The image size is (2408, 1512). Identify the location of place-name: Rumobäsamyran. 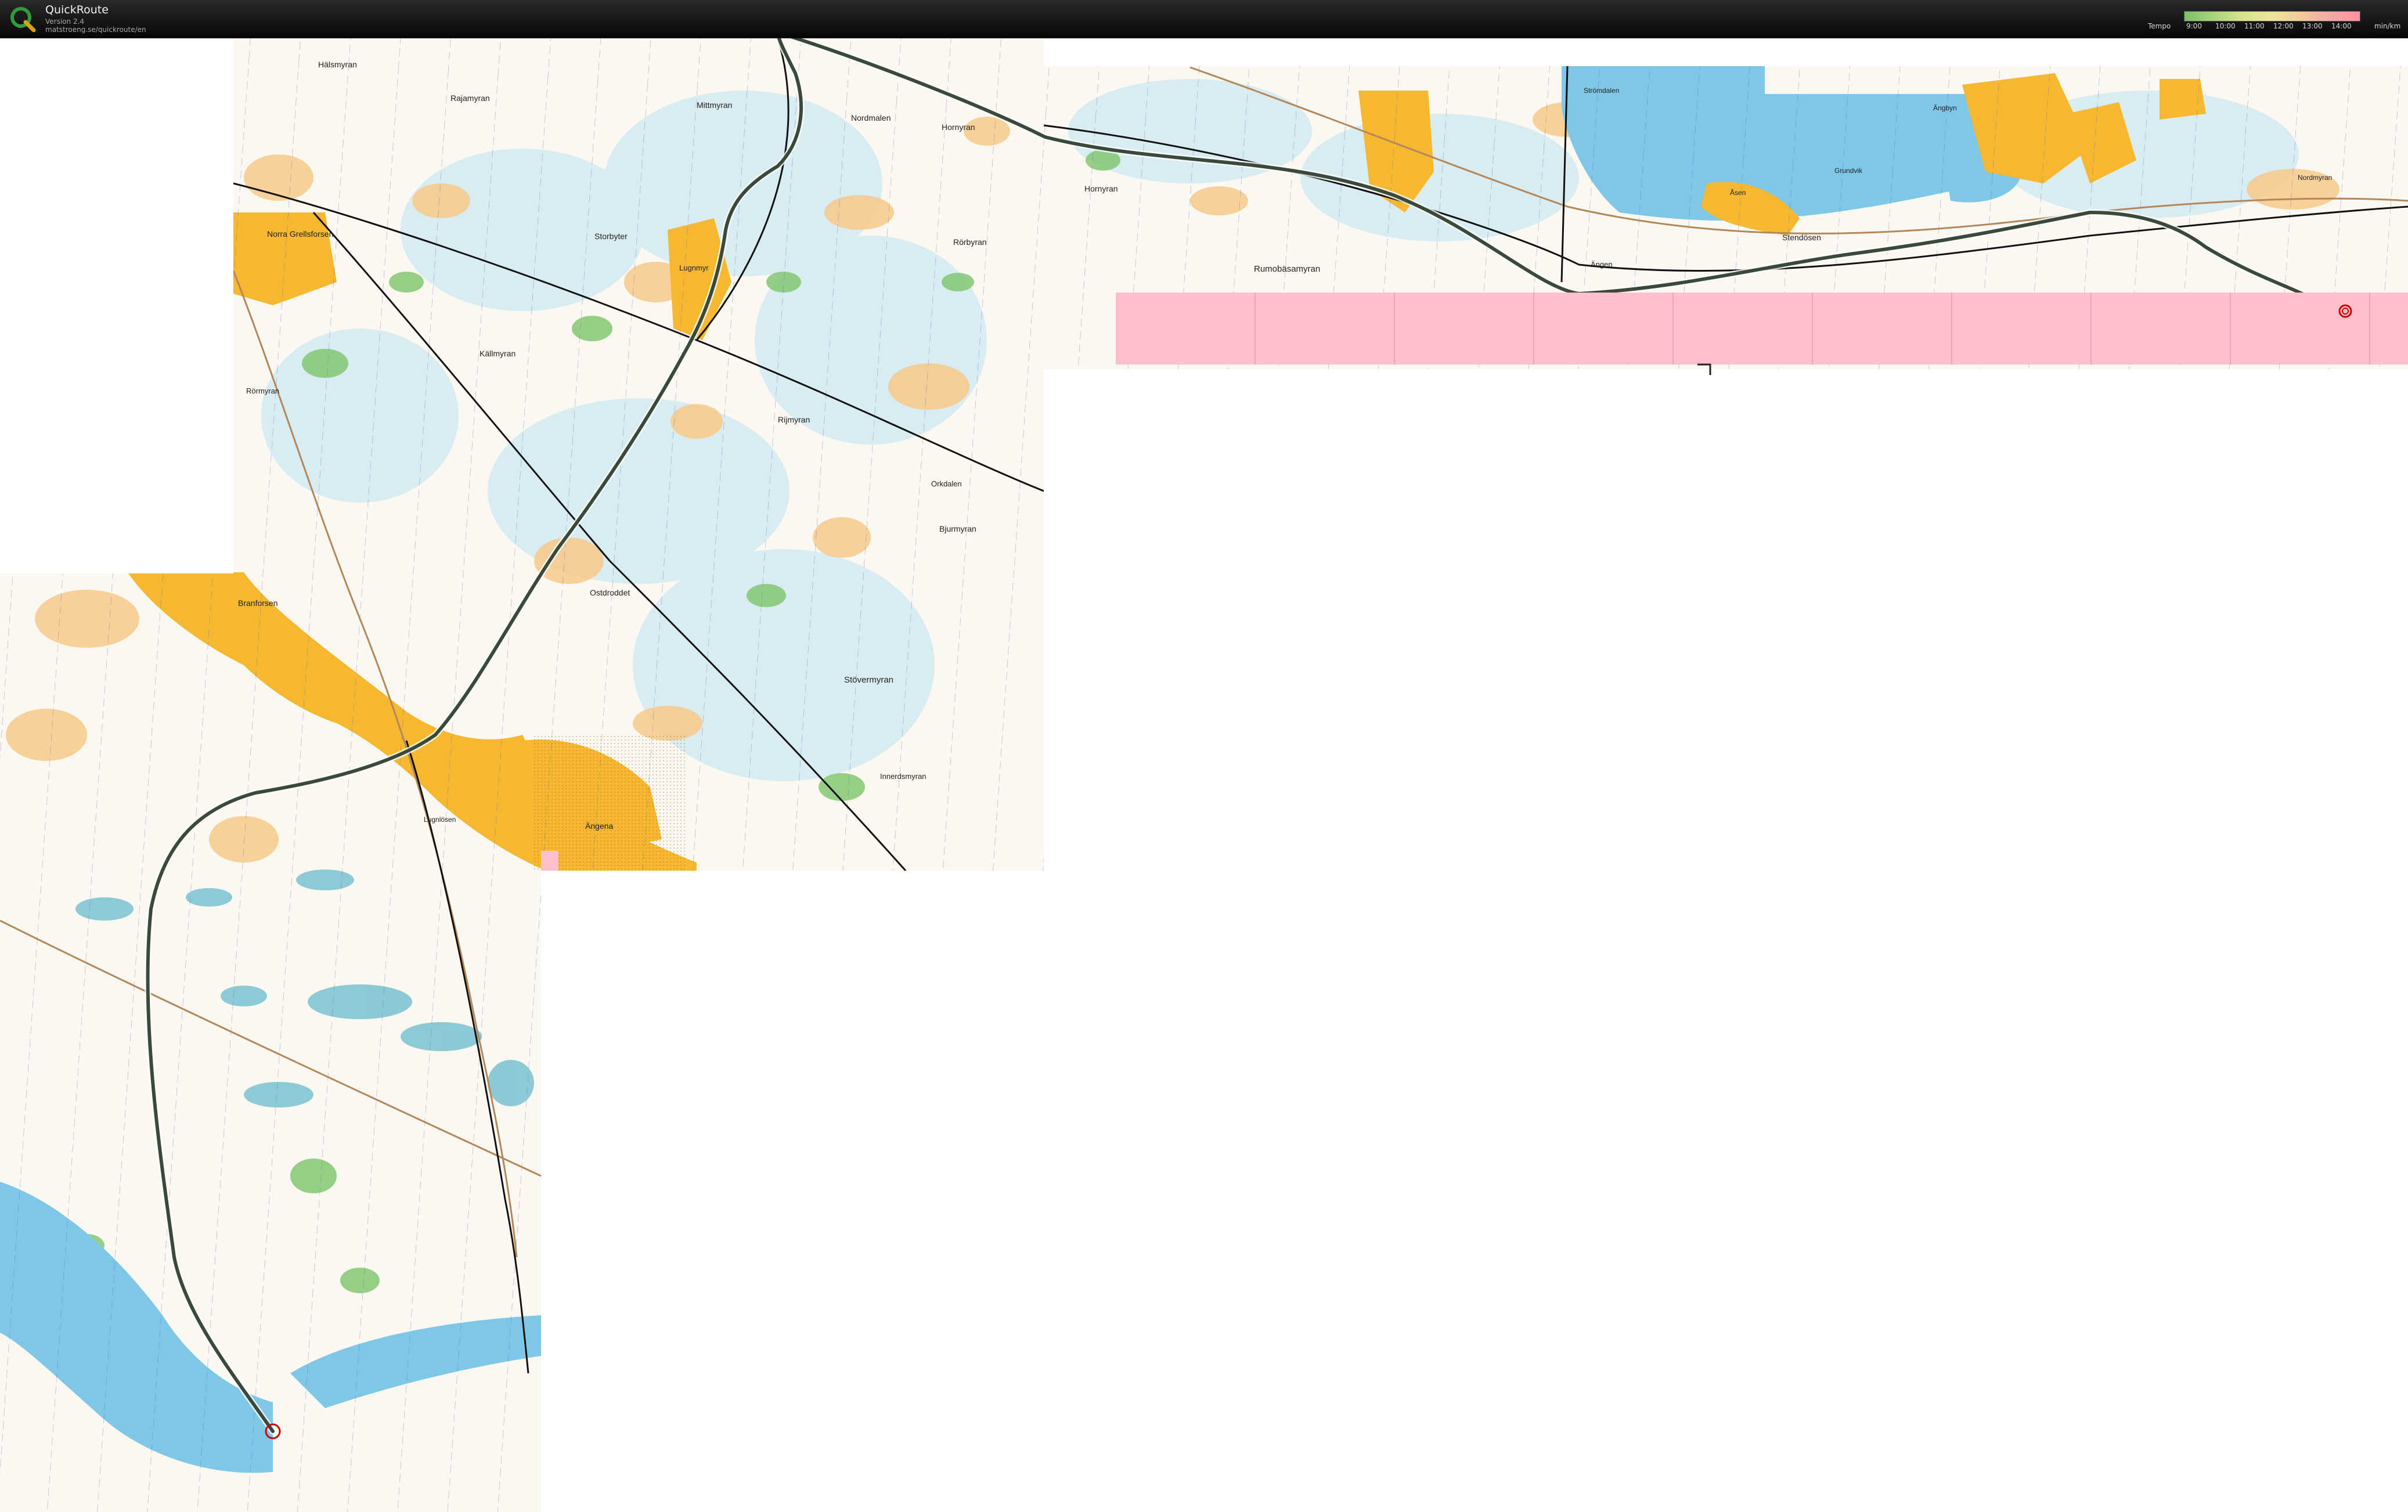
(1287, 269).